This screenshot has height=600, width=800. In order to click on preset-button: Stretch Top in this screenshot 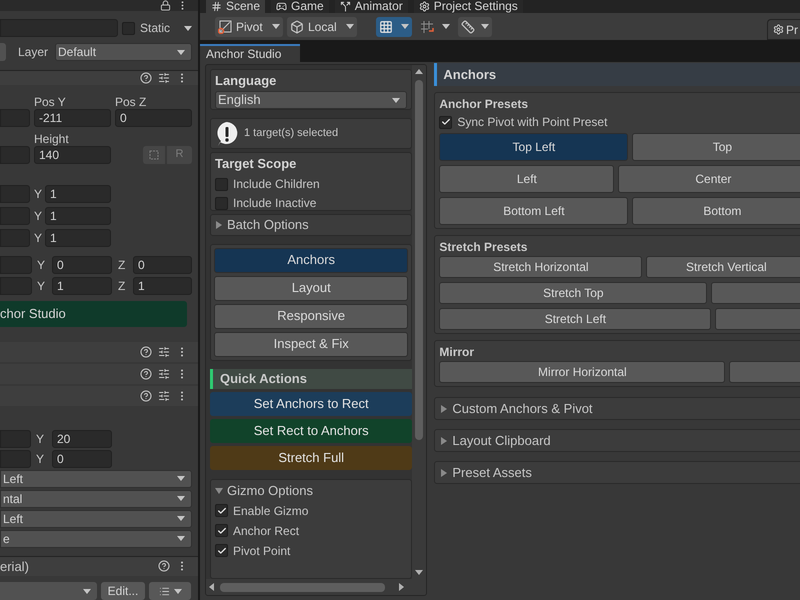, I will do `click(573, 293)`.